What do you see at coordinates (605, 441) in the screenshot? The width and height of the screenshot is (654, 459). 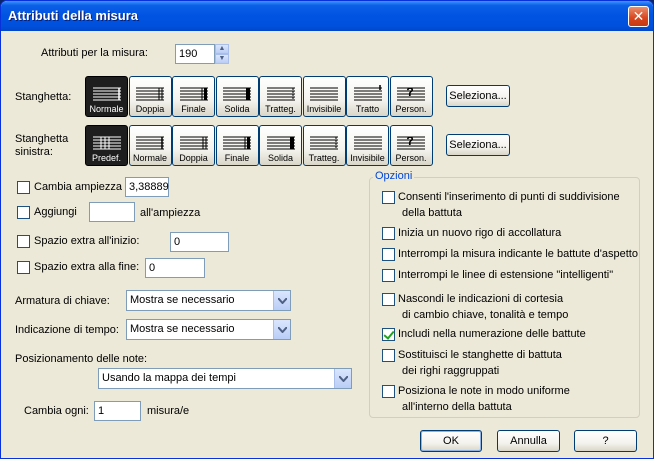 I see `help-button: ?` at bounding box center [605, 441].